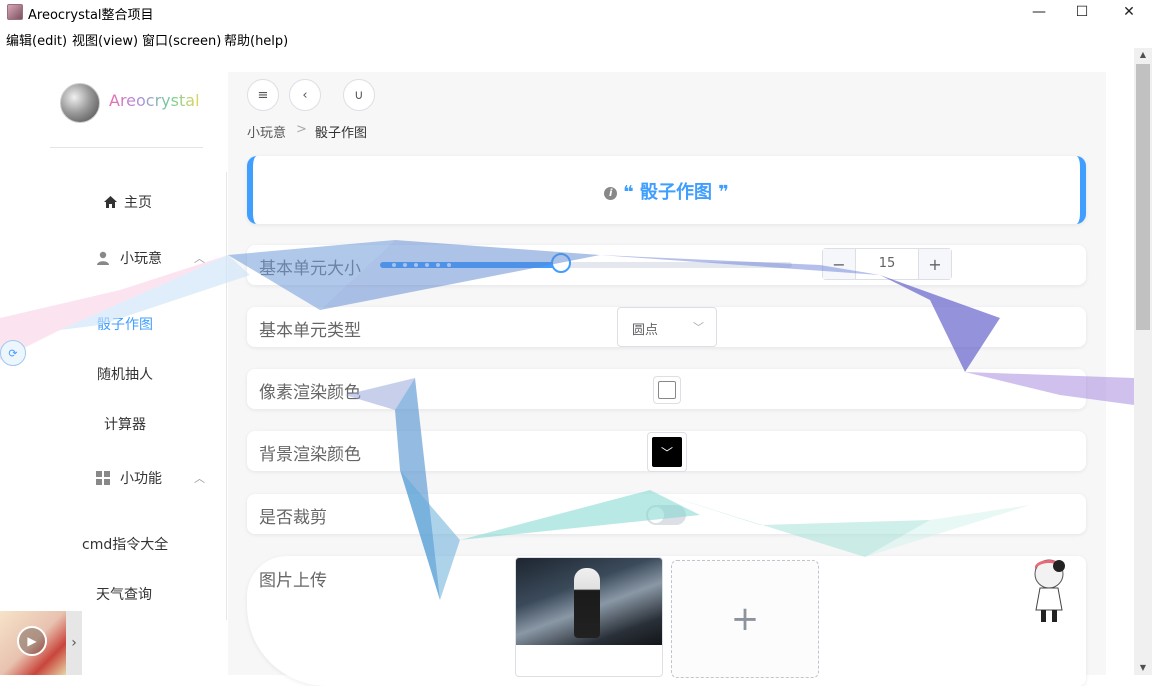 Image resolution: width=1152 pixels, height=686 pixels. I want to click on unit-size-slider, so click(586, 265).